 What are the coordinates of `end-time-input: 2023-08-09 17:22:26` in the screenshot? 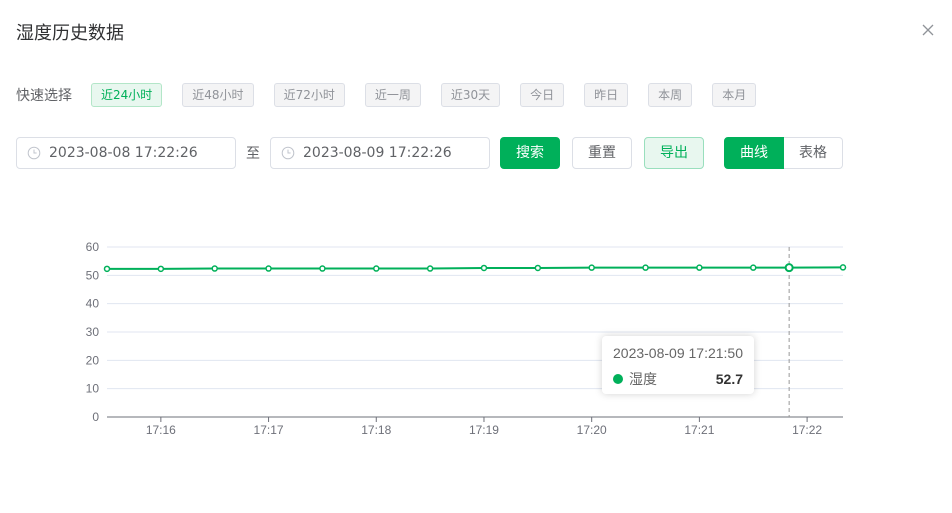 It's located at (380, 153).